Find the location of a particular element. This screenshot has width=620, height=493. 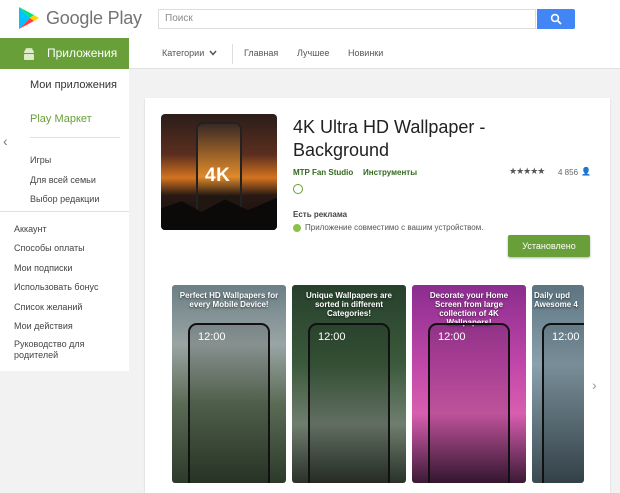

installed-button: Установлено is located at coordinates (549, 246).